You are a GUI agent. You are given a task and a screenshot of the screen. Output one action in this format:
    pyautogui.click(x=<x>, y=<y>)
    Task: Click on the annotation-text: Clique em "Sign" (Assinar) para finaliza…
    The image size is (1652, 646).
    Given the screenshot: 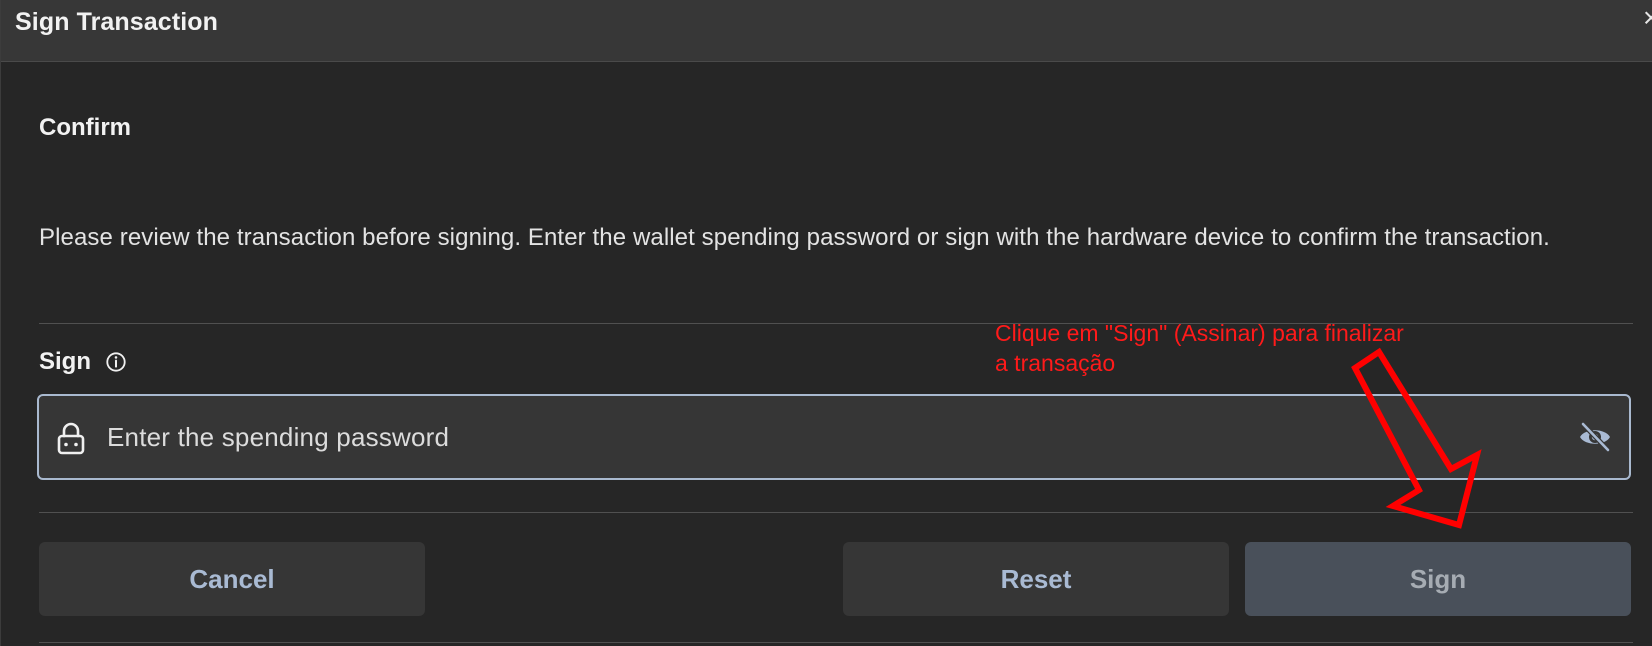 What is the action you would take?
    pyautogui.click(x=1199, y=348)
    